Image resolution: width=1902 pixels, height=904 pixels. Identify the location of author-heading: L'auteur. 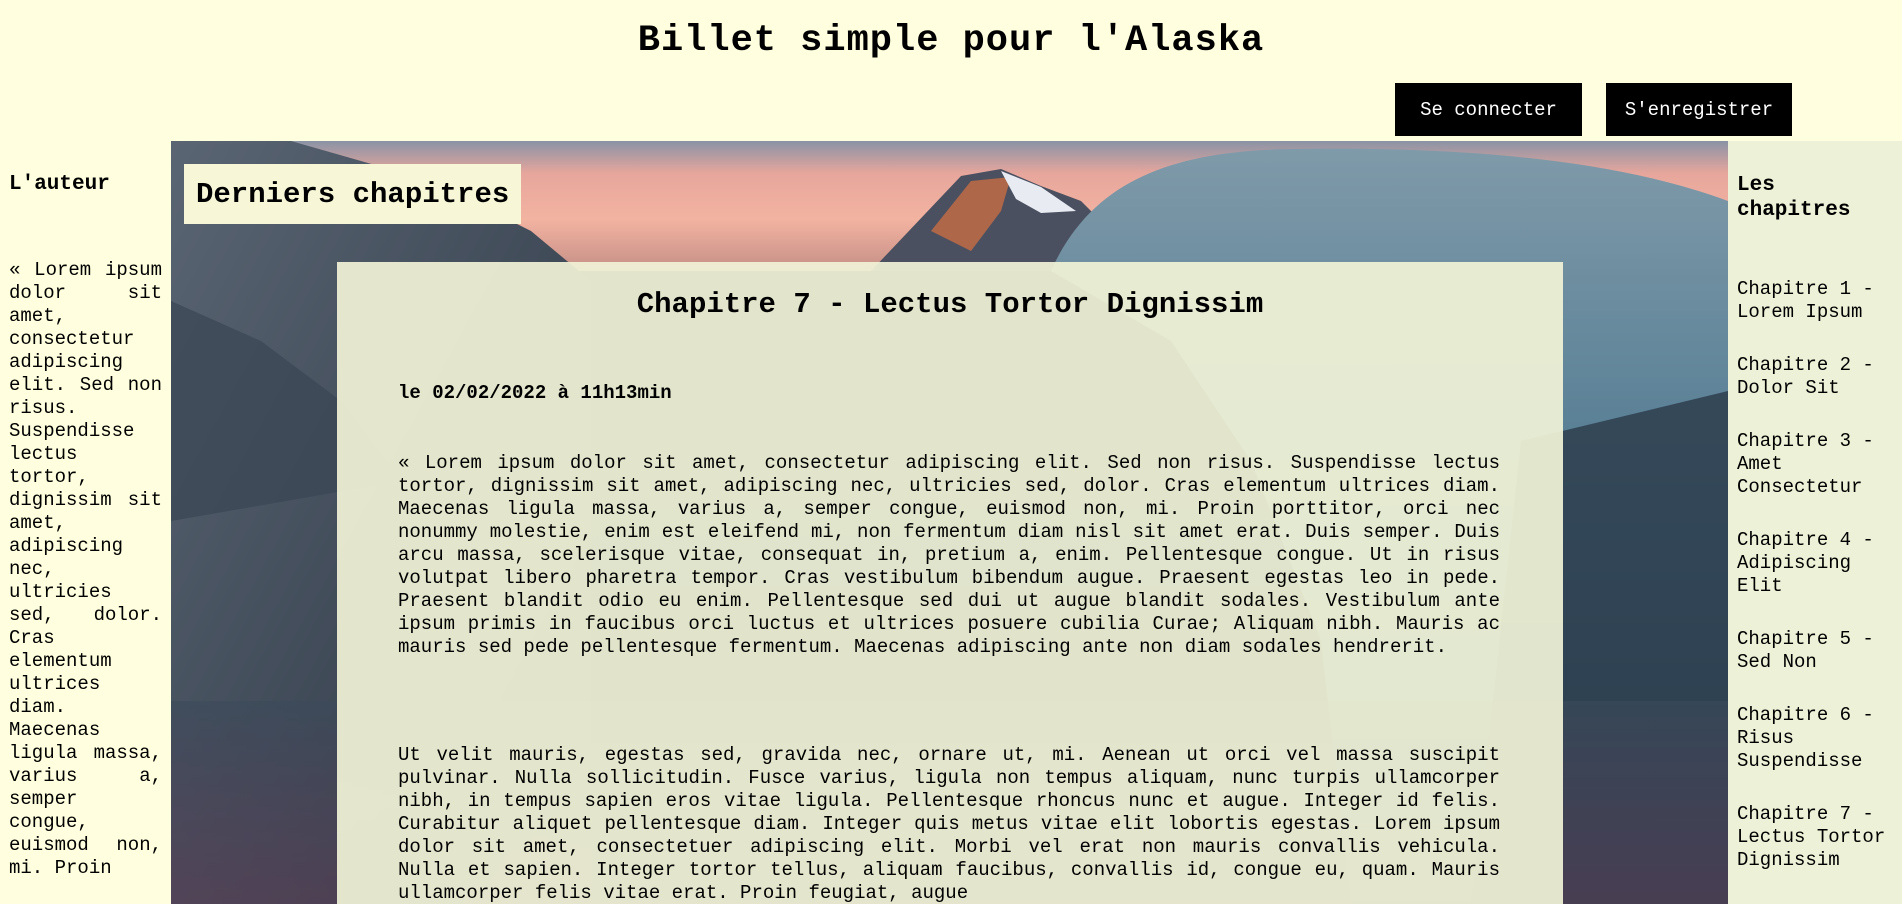
(59, 184).